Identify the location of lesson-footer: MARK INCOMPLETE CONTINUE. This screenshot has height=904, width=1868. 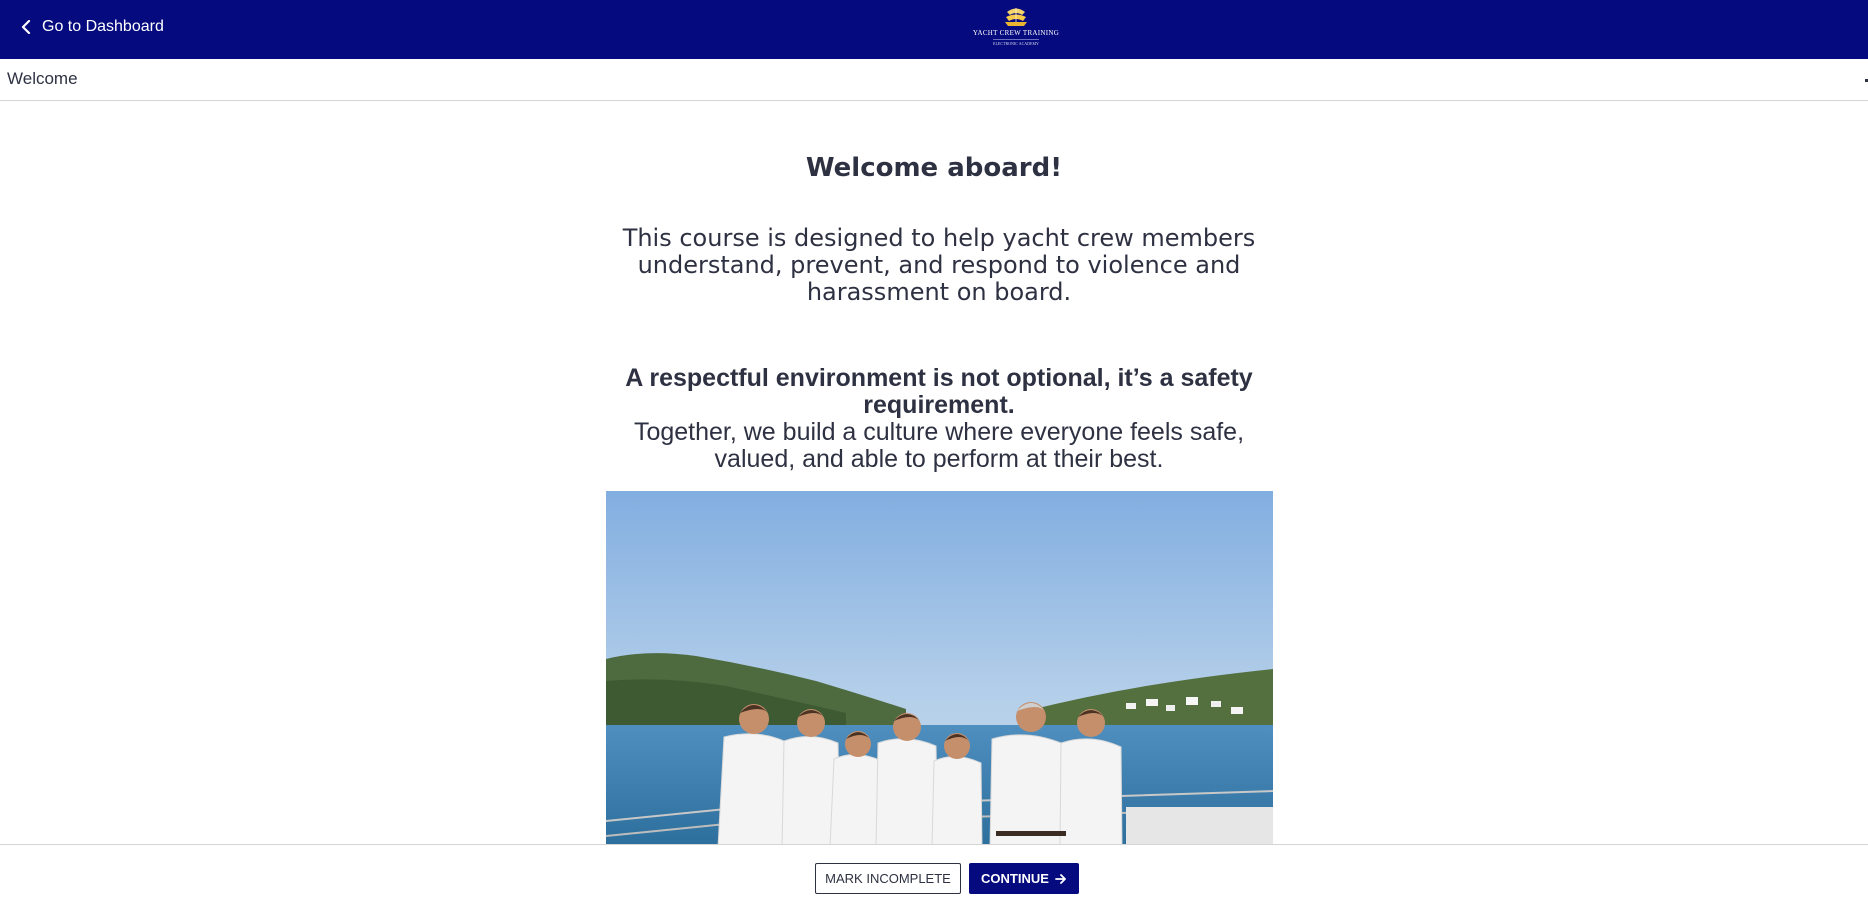
(934, 874).